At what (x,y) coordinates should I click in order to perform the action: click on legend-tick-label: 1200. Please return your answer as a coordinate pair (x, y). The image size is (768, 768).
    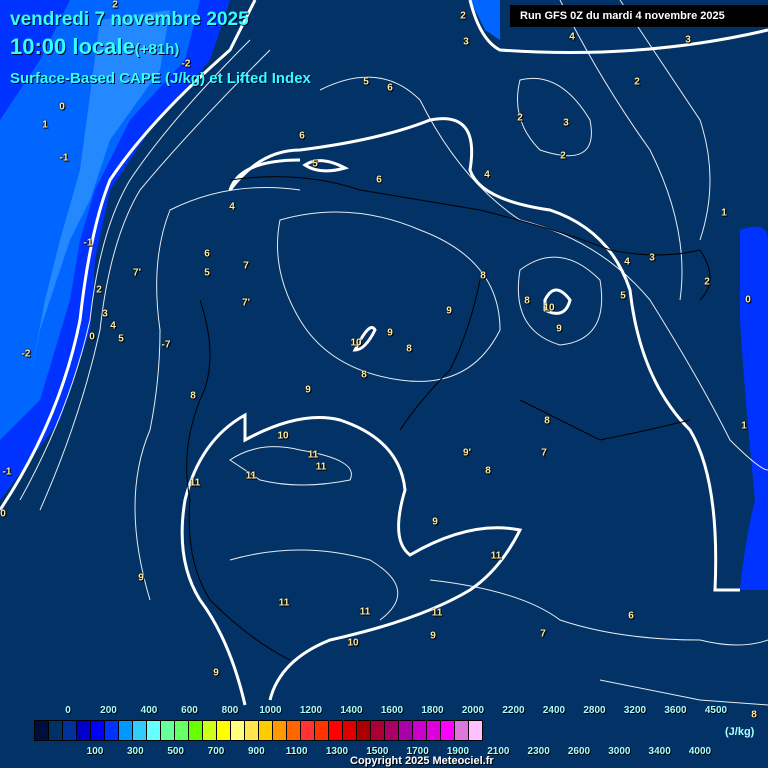
    Looking at the image, I should click on (311, 710).